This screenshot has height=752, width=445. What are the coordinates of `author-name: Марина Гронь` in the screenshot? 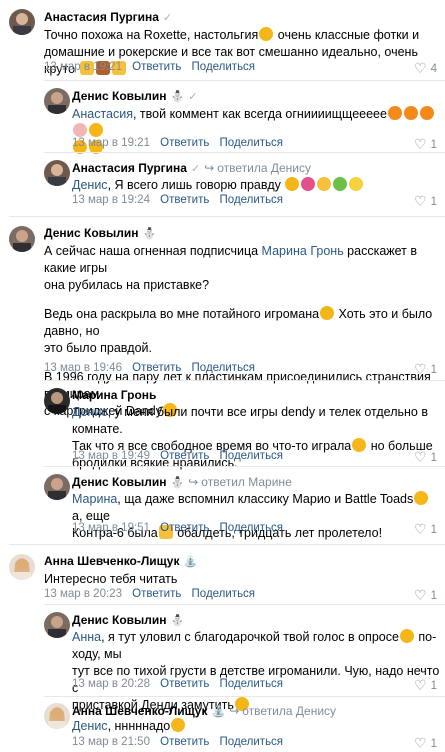 It's located at (114, 395).